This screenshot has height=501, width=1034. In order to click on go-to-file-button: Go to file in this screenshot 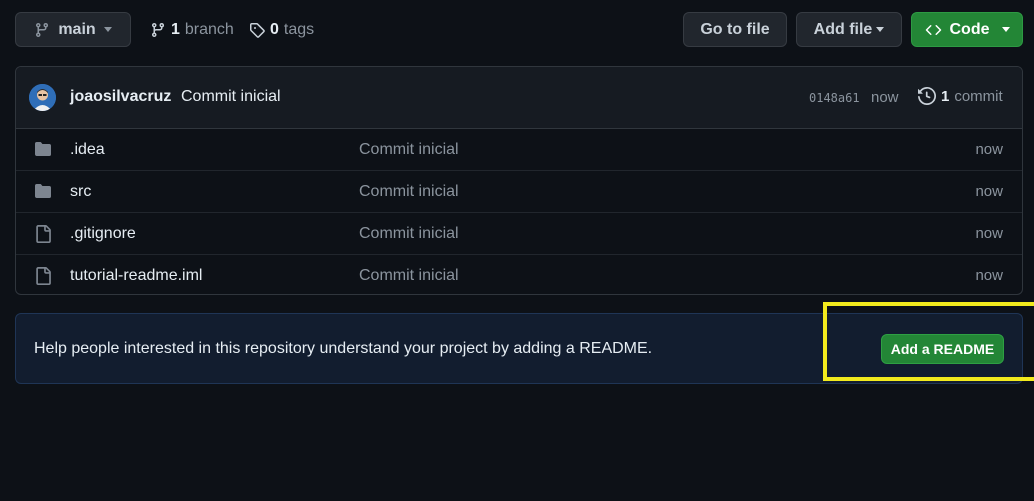, I will do `click(735, 29)`.